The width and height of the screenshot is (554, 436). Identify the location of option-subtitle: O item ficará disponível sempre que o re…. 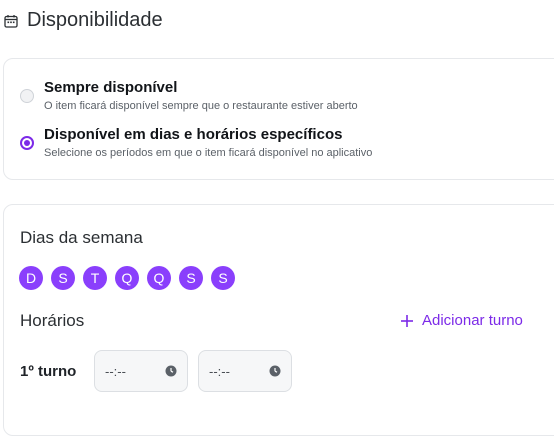
(201, 106).